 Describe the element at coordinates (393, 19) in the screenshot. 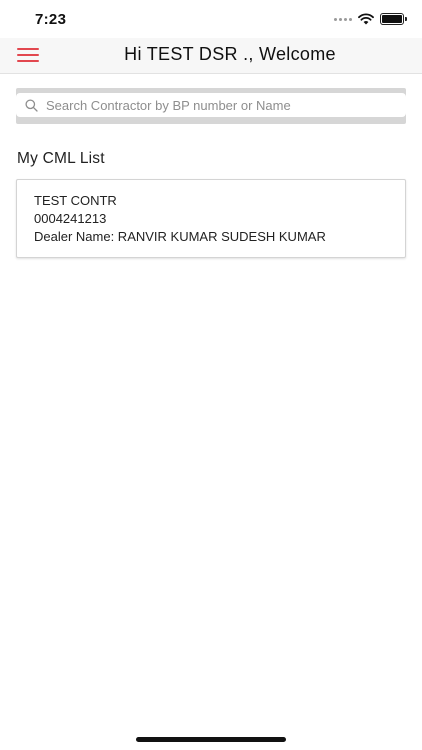

I see `battery-icon` at that location.